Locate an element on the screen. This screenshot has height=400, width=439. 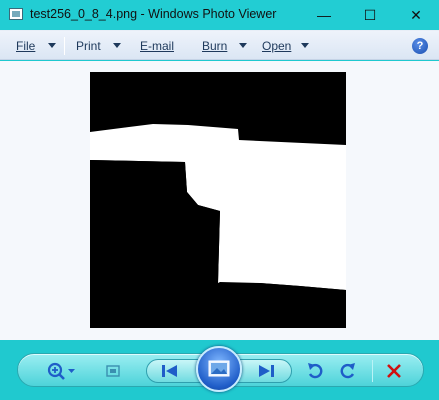
print-dropdown-arrow-icon is located at coordinates (117, 45).